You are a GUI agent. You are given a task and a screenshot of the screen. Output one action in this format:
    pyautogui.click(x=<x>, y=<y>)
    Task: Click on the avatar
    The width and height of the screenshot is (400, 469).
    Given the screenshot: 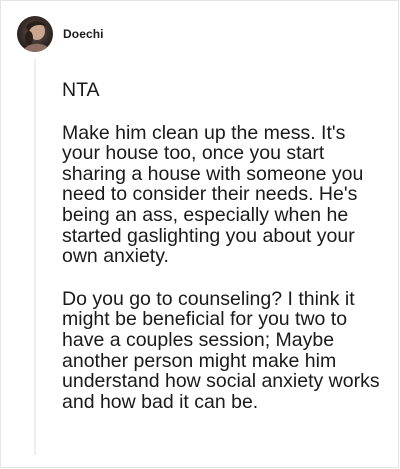 What is the action you would take?
    pyautogui.click(x=35, y=34)
    